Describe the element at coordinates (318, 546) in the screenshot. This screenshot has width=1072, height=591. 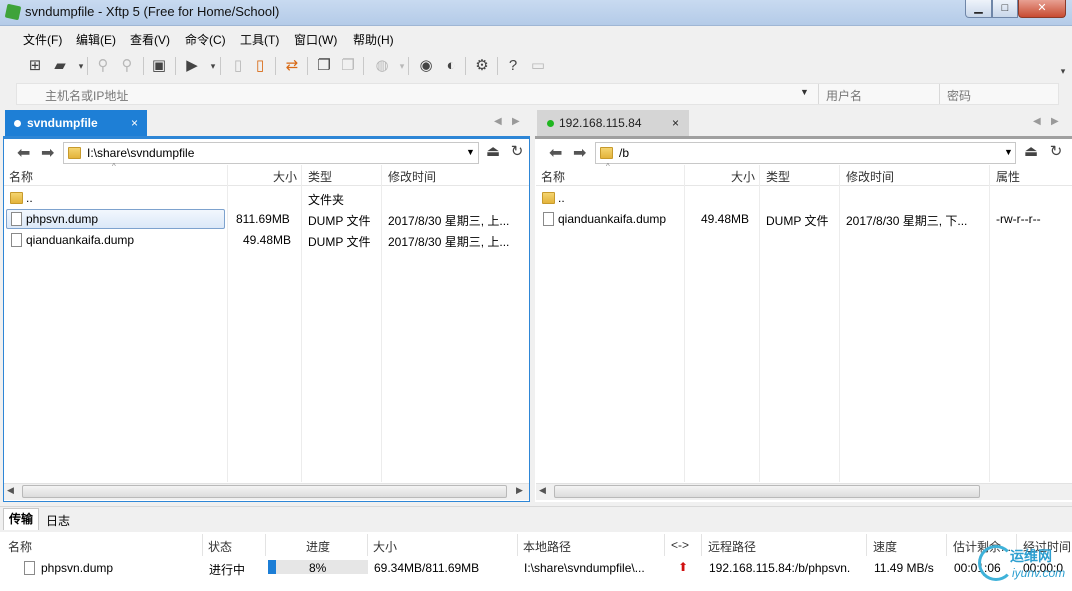
I see `column-progress: 进度` at that location.